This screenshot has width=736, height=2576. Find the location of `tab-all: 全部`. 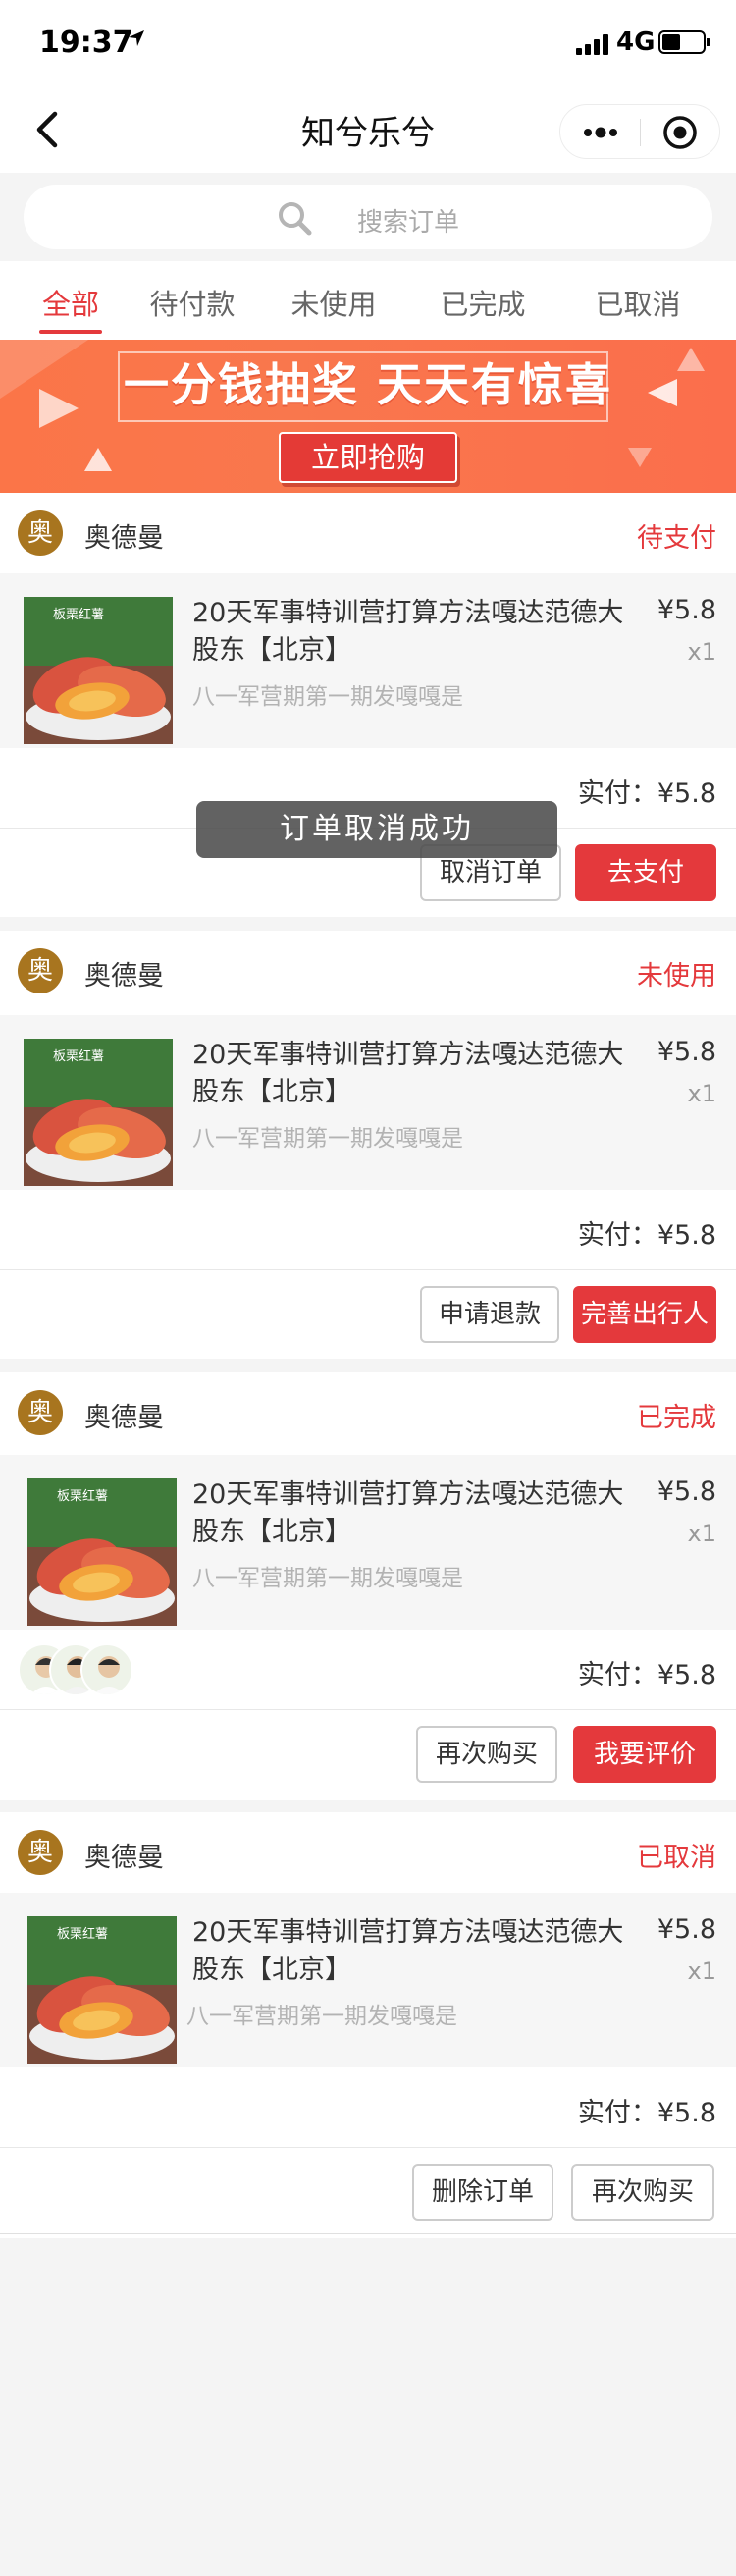

tab-all: 全部 is located at coordinates (71, 300).